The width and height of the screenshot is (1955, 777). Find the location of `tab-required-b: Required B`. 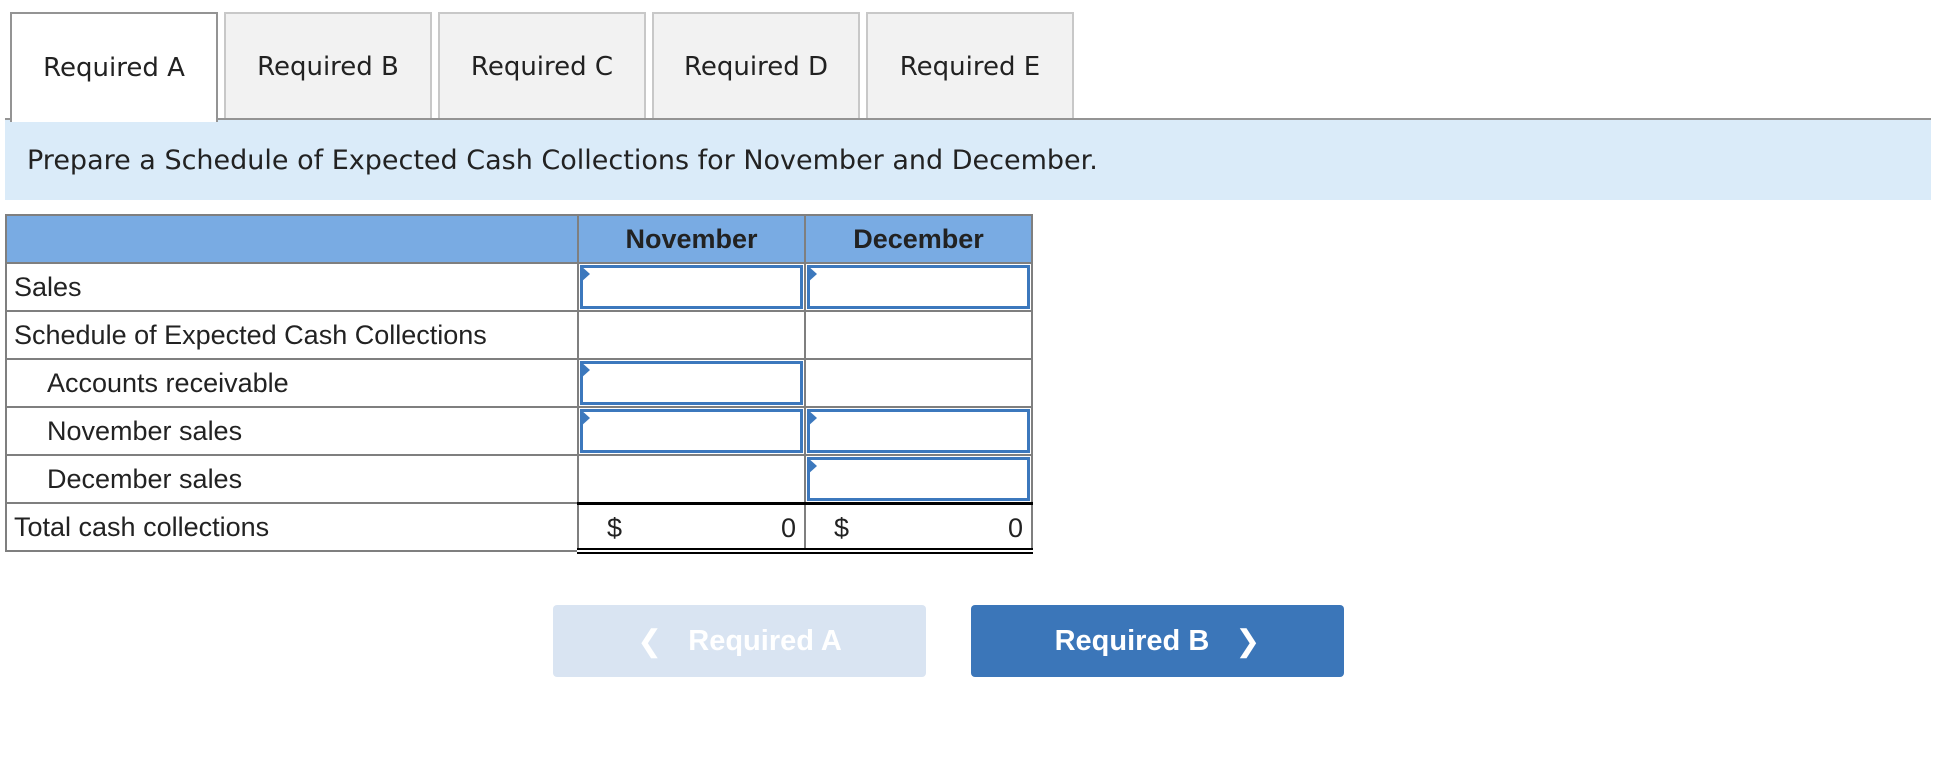

tab-required-b: Required B is located at coordinates (328, 66).